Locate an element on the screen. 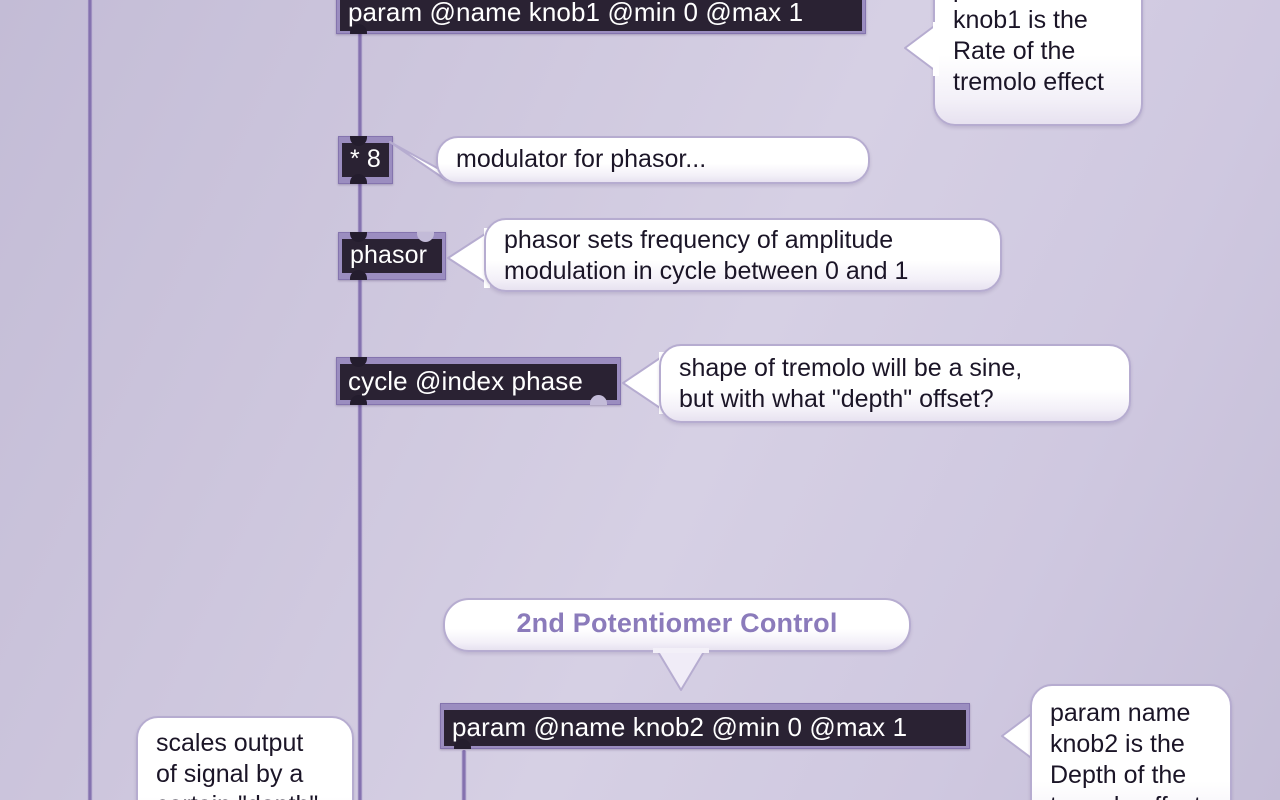  outlet-phasor is located at coordinates (358, 275).